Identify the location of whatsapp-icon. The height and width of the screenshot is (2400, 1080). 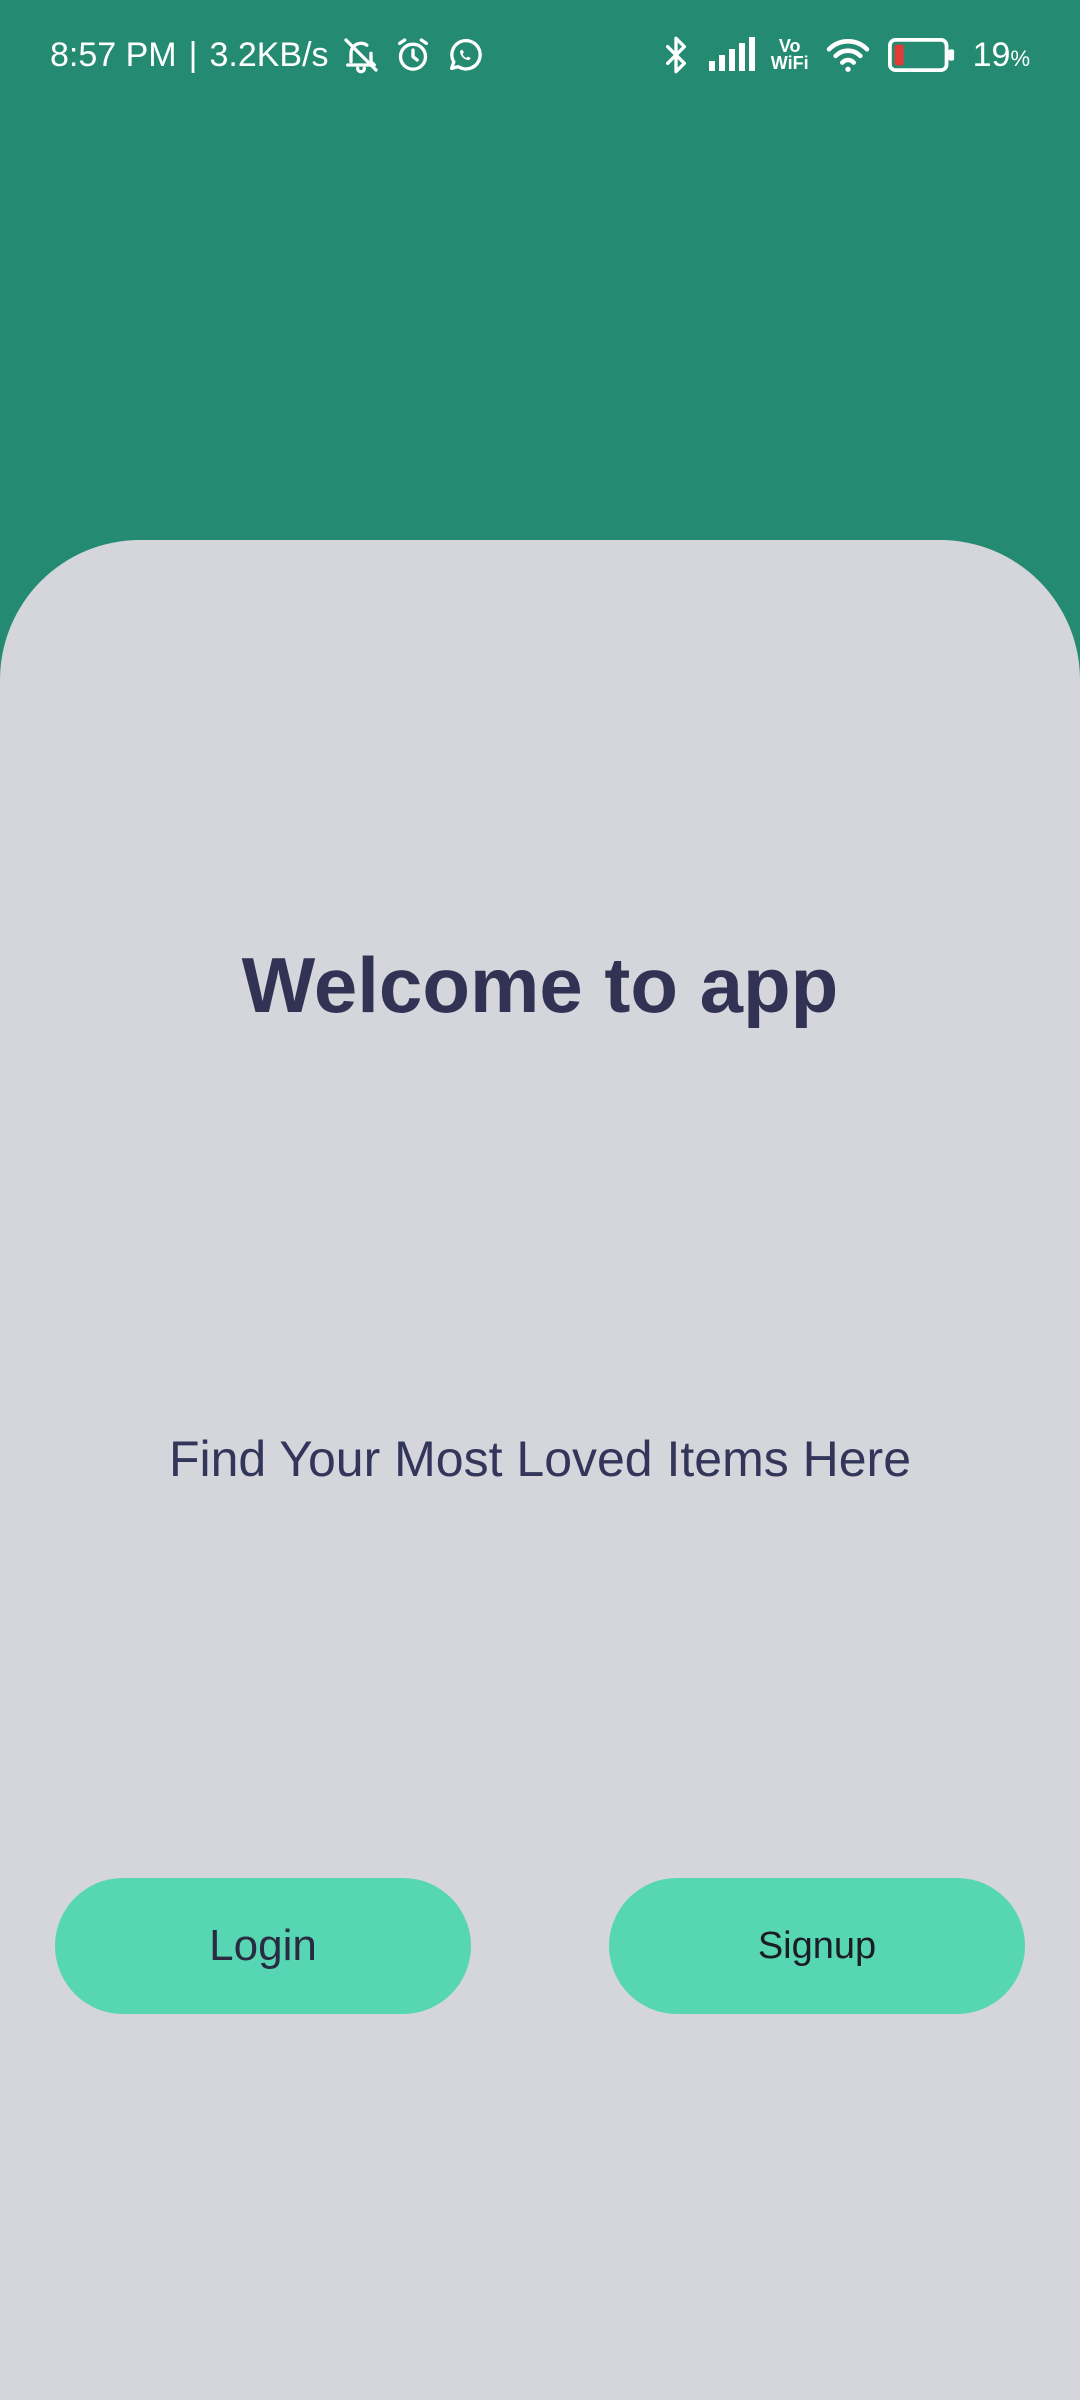
(465, 55).